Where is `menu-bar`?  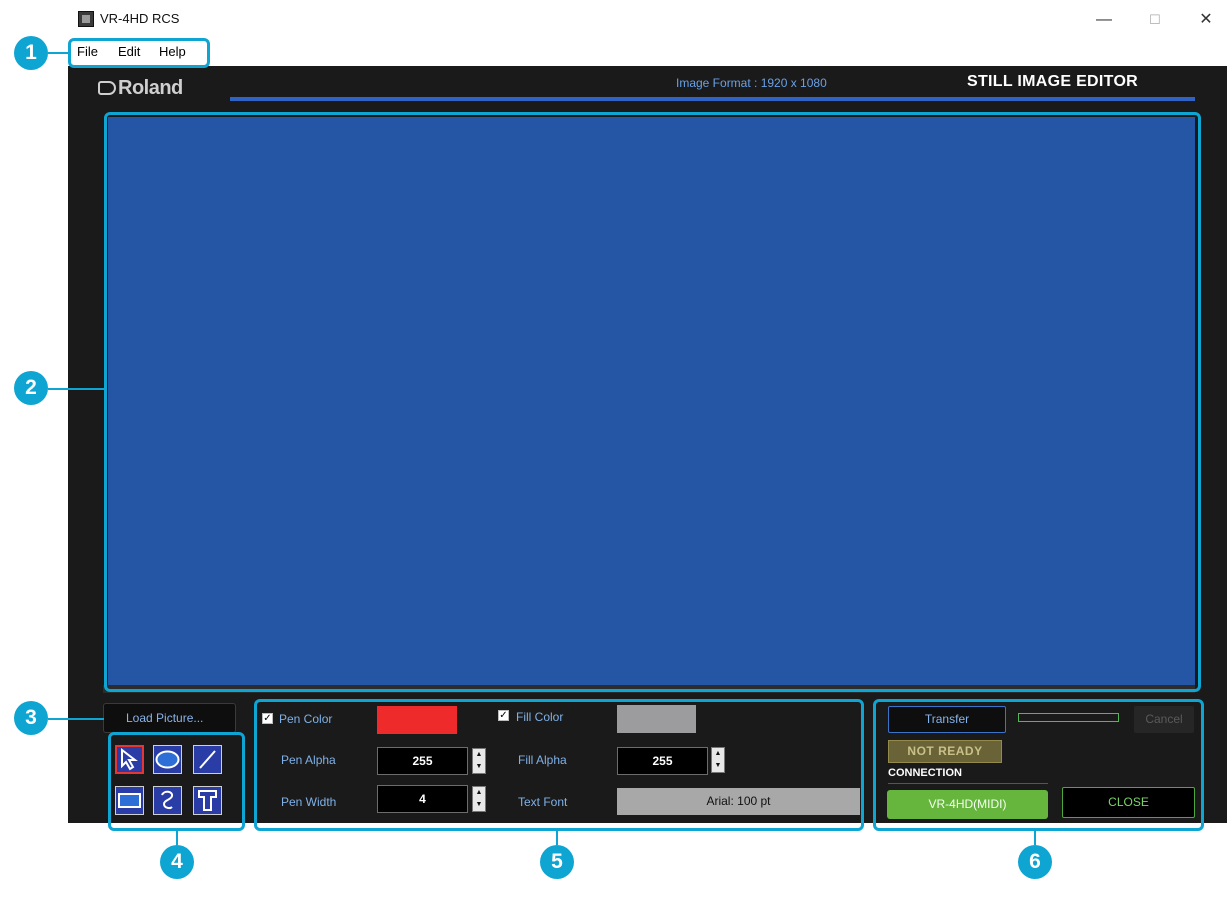
menu-bar is located at coordinates (647, 53).